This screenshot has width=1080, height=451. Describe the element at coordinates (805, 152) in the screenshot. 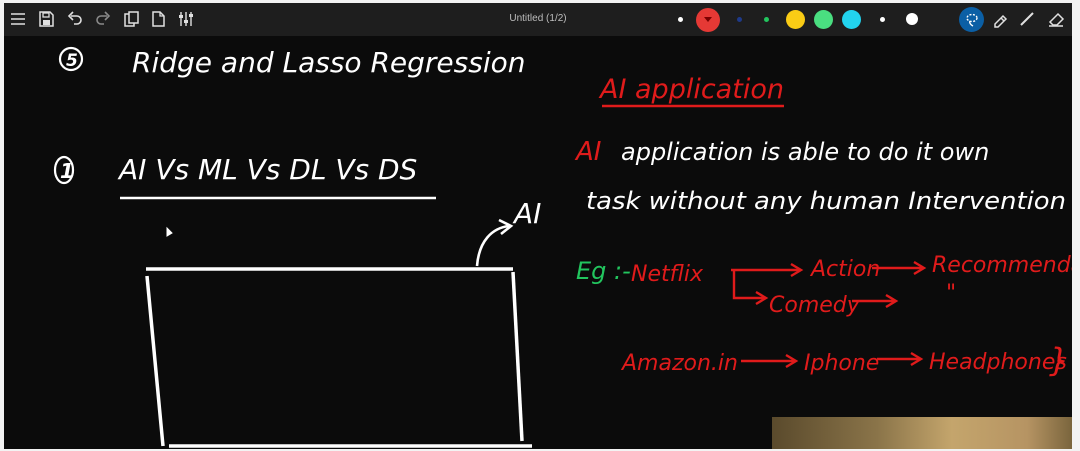

I see `definition-line1: application is able to do it own` at that location.